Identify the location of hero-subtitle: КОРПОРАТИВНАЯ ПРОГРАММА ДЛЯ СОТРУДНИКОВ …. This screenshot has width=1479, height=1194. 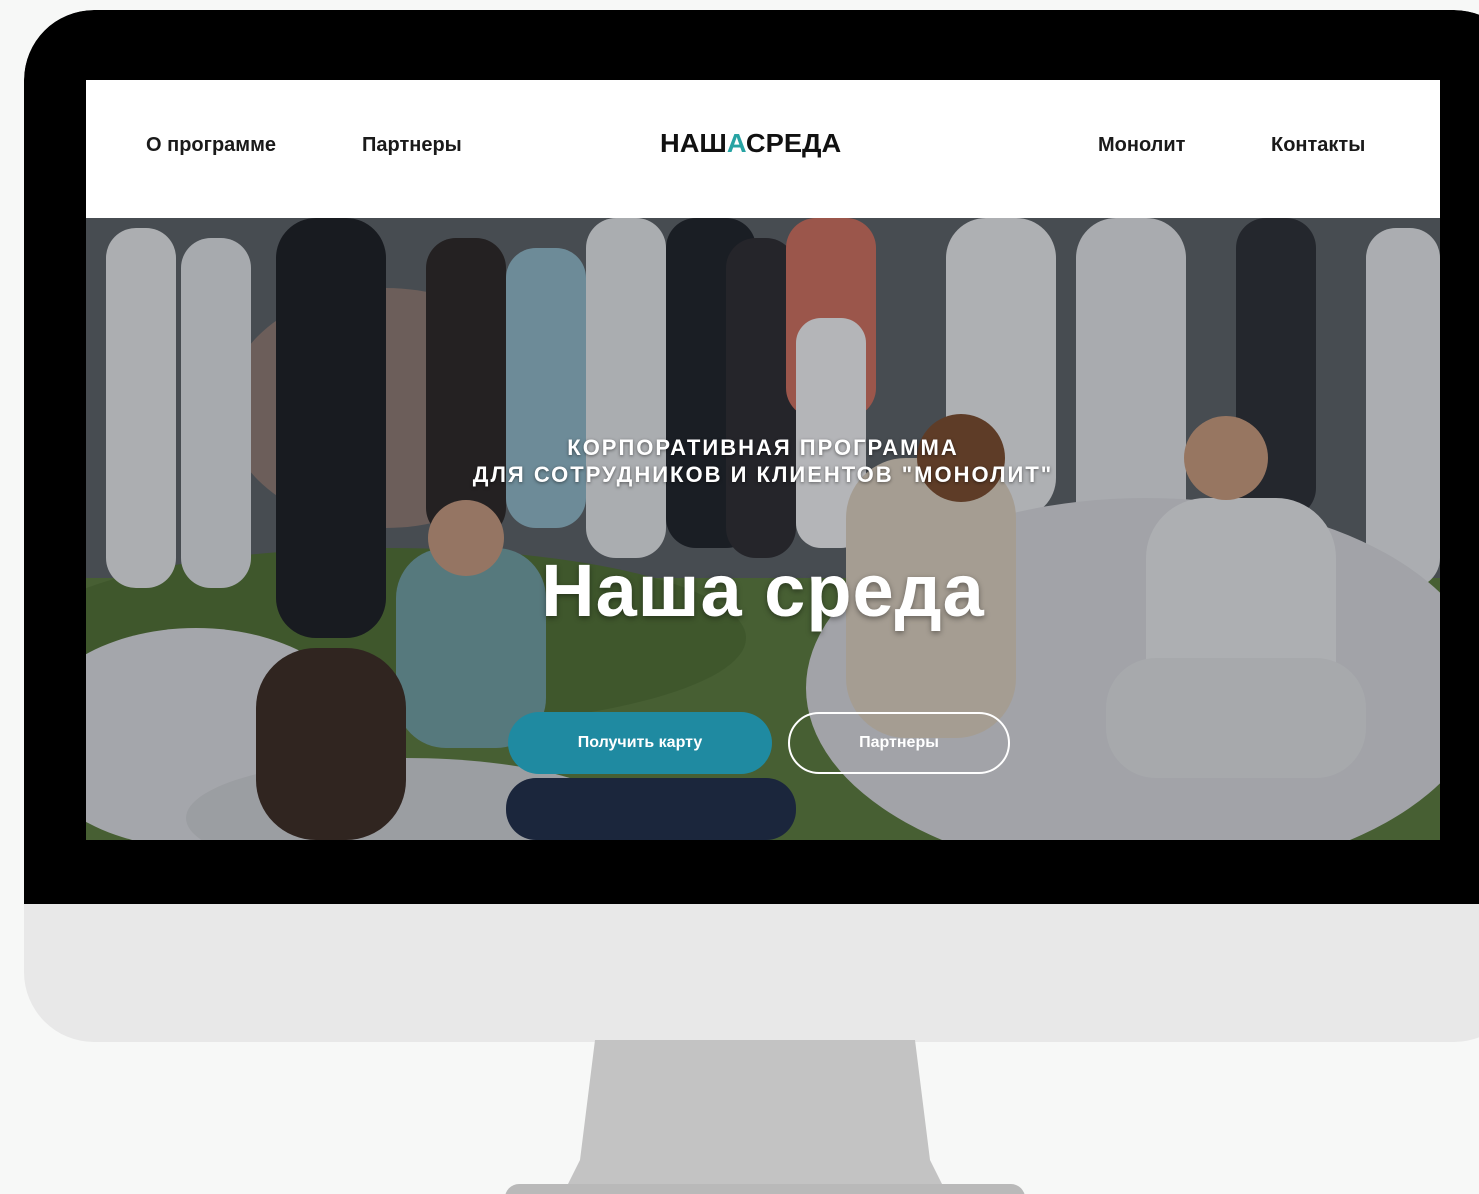
(763, 461).